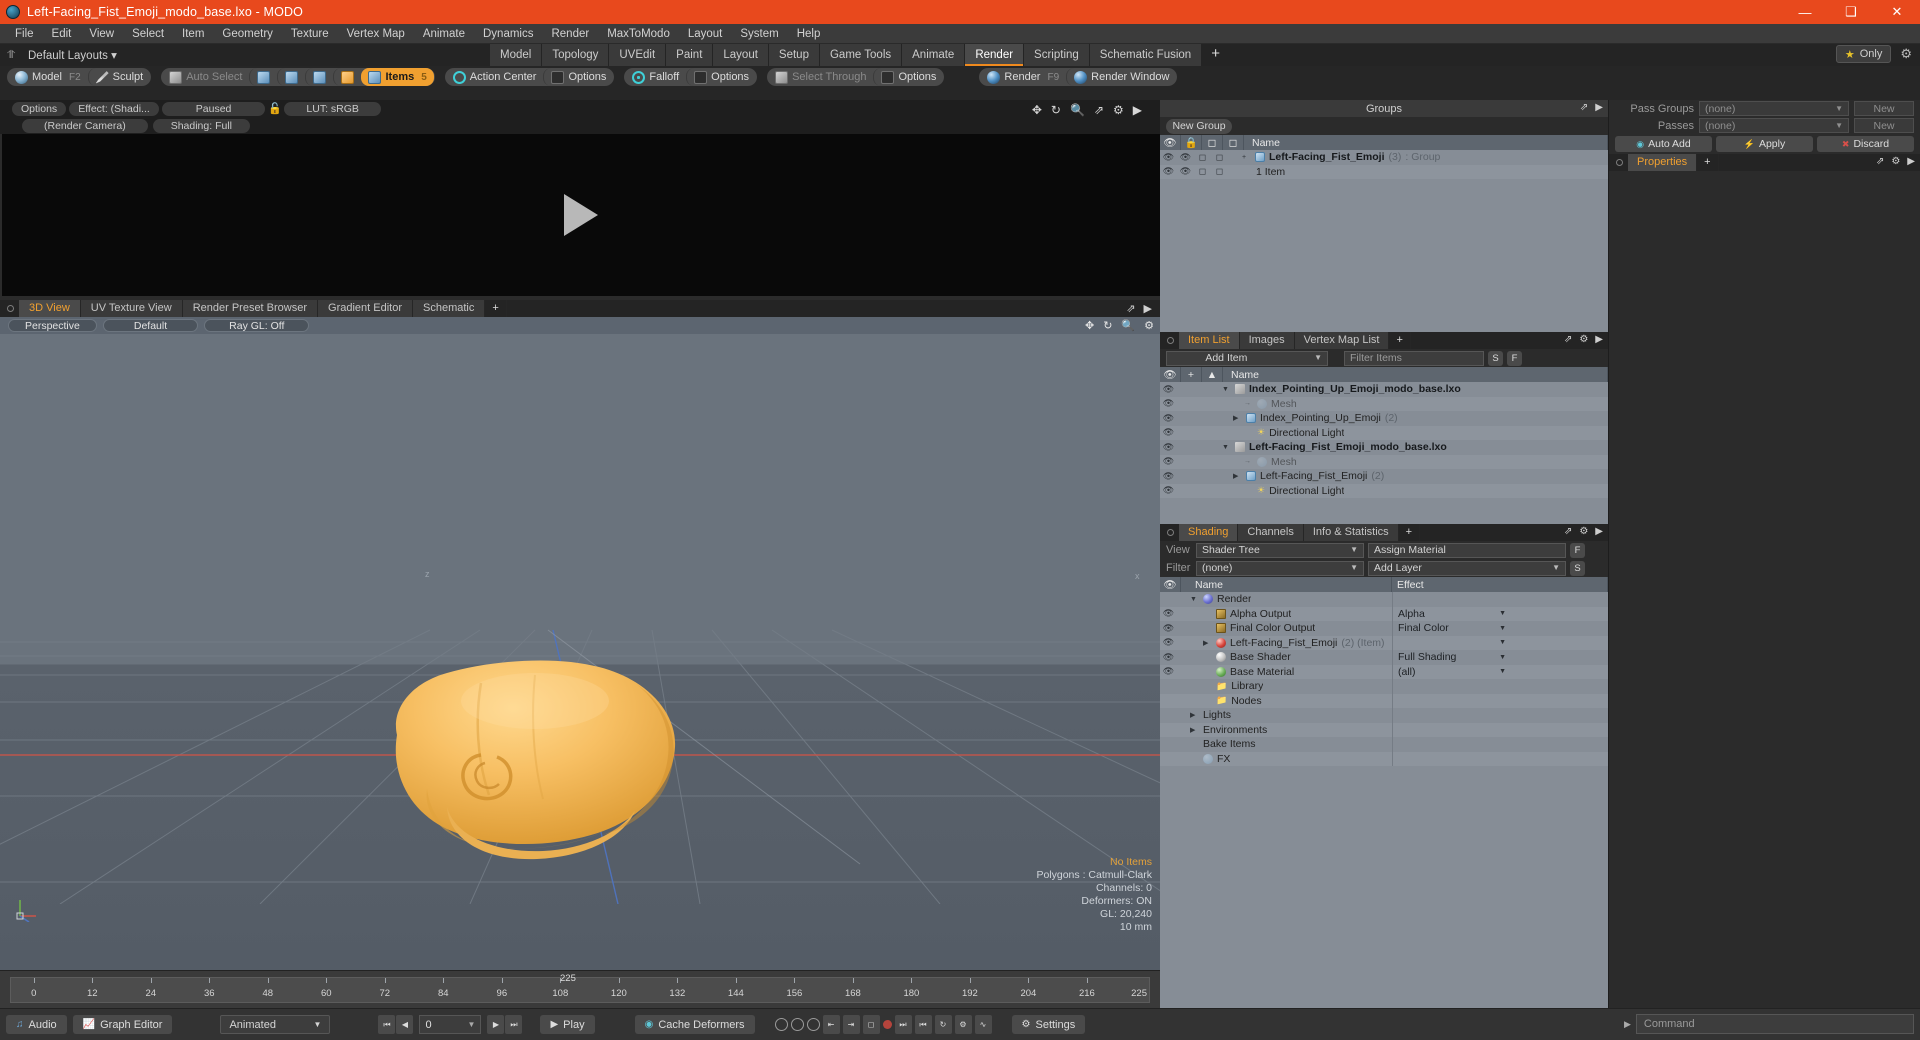 The width and height of the screenshot is (1920, 1040). I want to click on raygl-dropdown: Ray GL: Off, so click(257, 325).